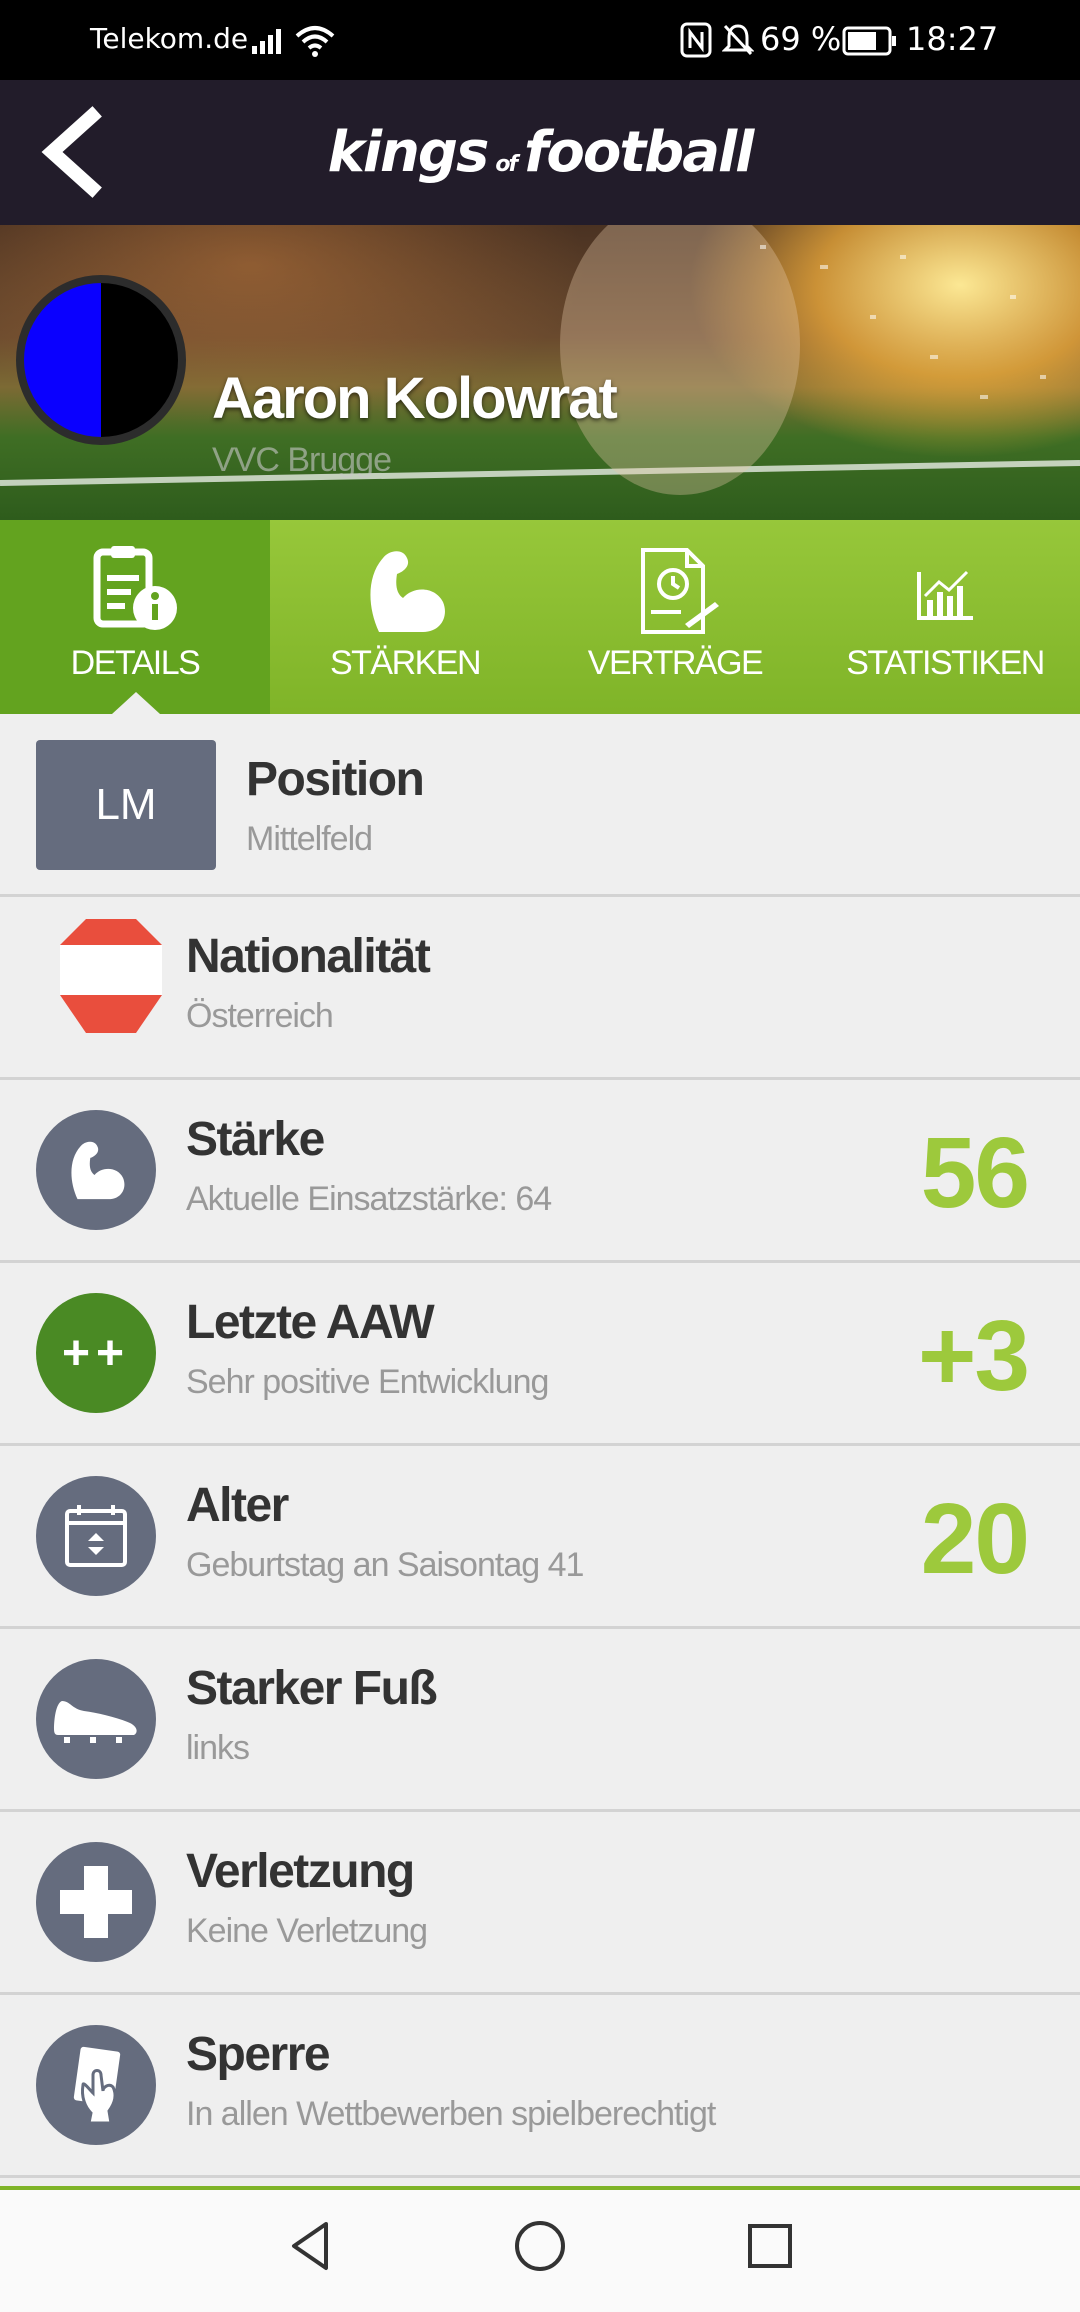  What do you see at coordinates (770, 2246) in the screenshot?
I see `nav-recents-icon` at bounding box center [770, 2246].